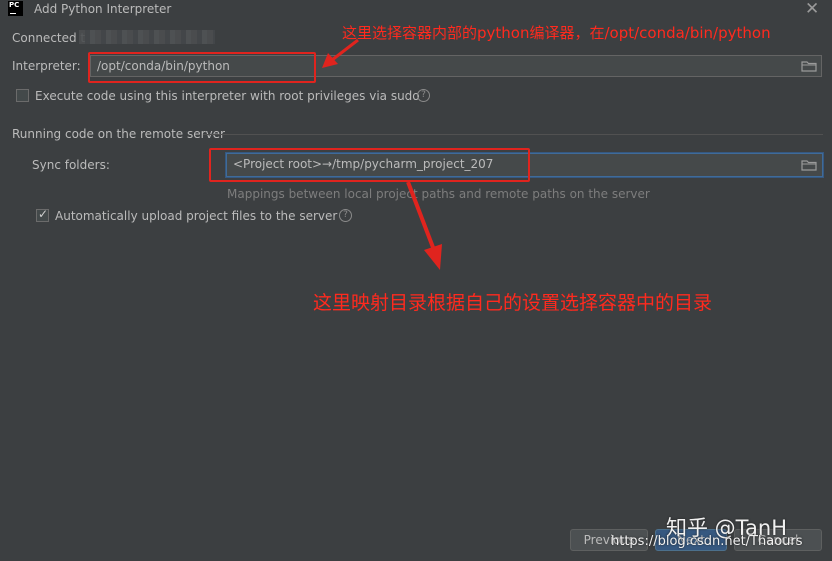  What do you see at coordinates (809, 66) in the screenshot?
I see `interpreter-browse-folder-icon` at bounding box center [809, 66].